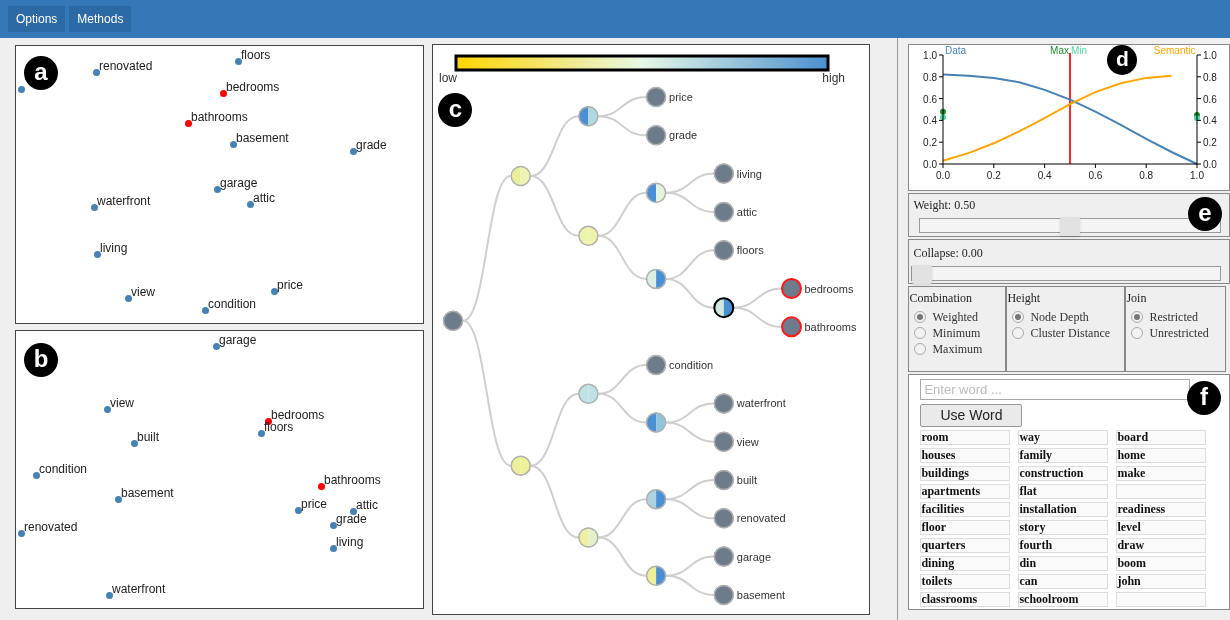  I want to click on leaf-label: waterfront, so click(762, 403).